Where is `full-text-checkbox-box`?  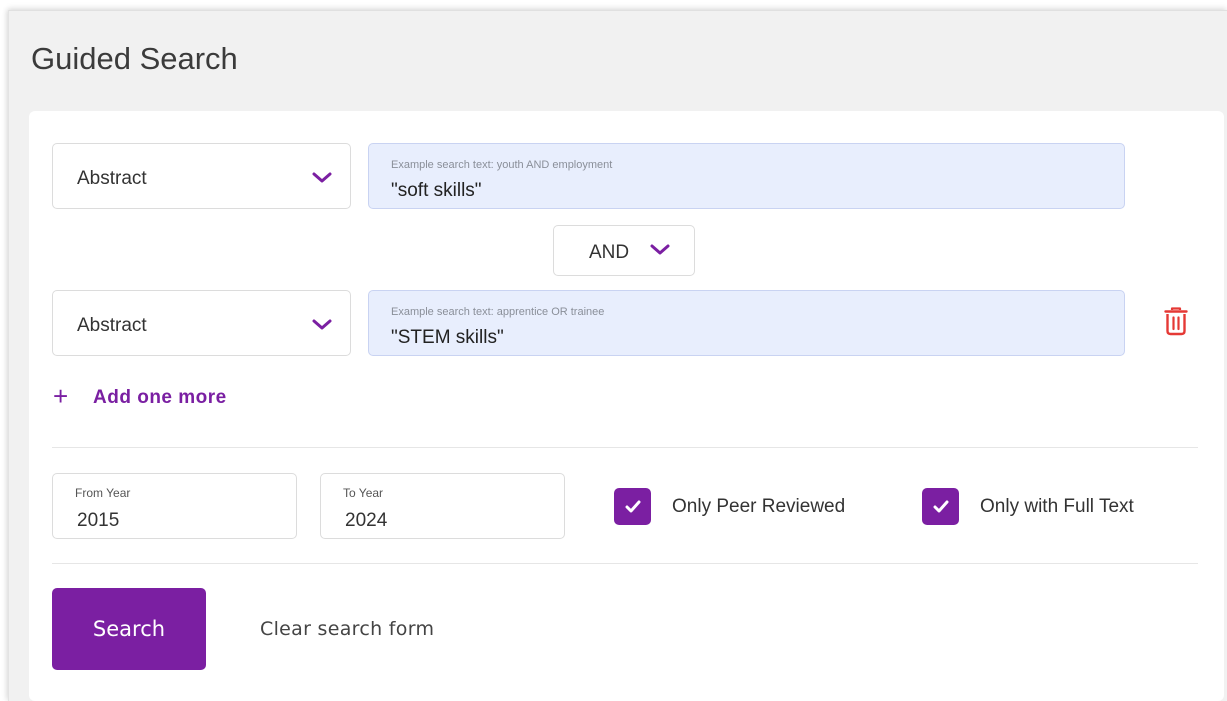 full-text-checkbox-box is located at coordinates (940, 506).